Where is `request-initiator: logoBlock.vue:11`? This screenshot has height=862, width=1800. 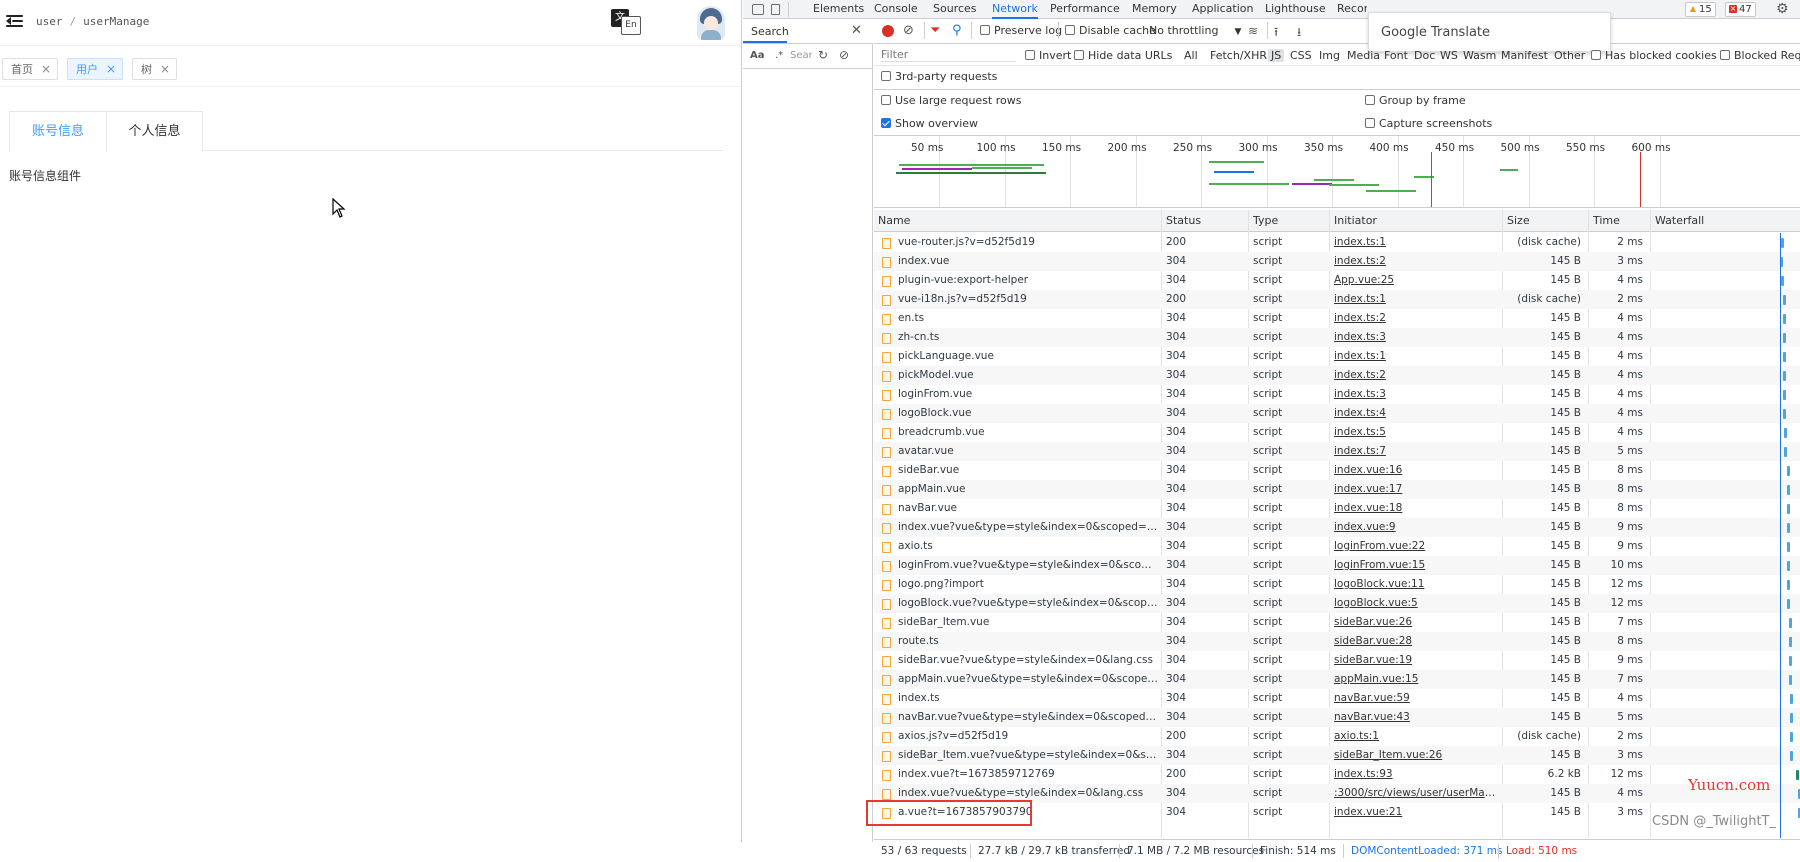 request-initiator: logoBlock.vue:11 is located at coordinates (1414, 584).